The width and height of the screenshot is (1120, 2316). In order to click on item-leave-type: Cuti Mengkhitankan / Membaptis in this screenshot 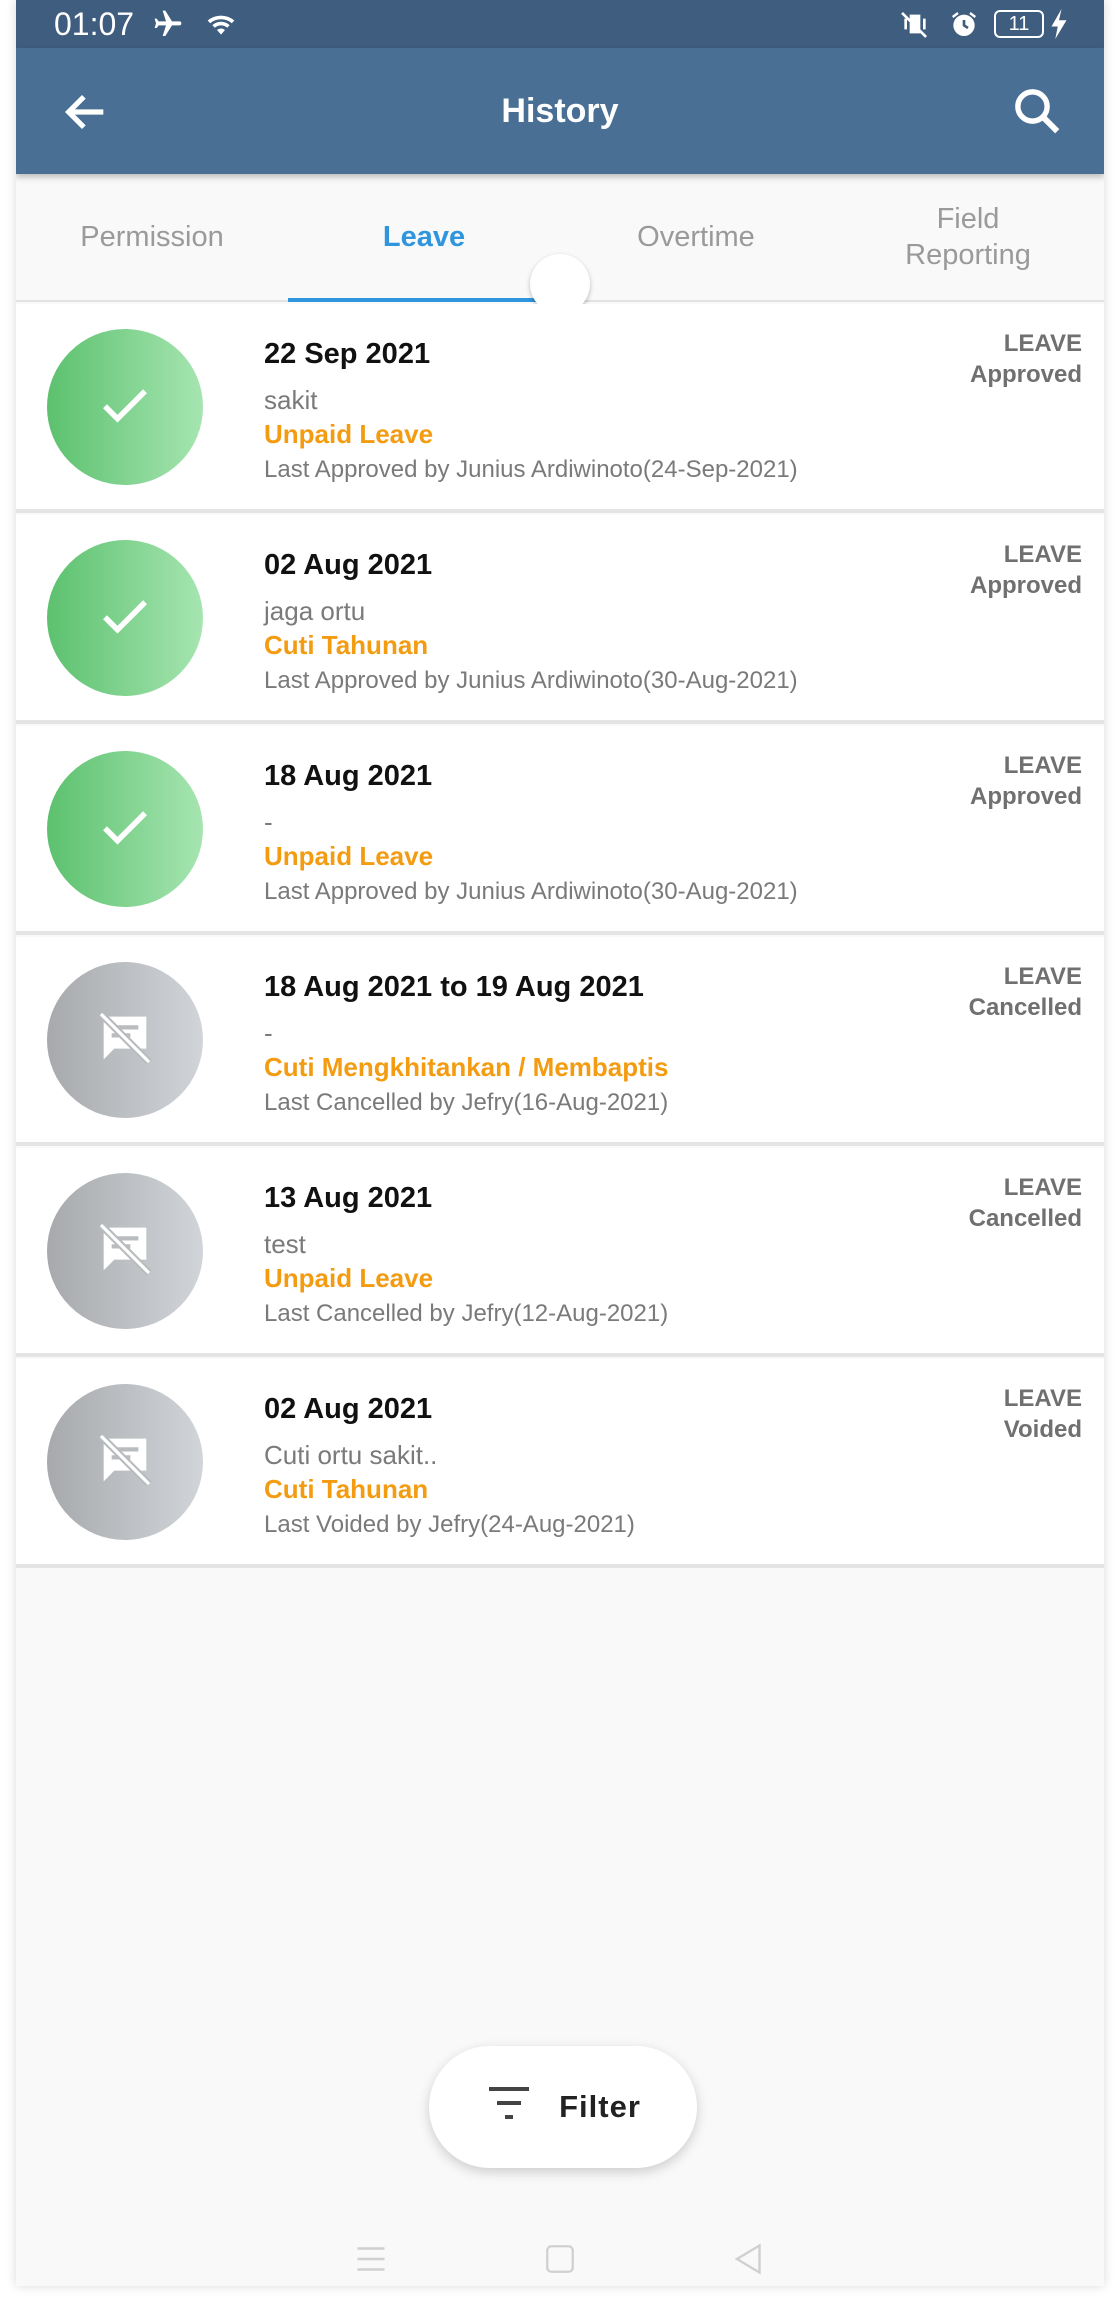, I will do `click(466, 1067)`.